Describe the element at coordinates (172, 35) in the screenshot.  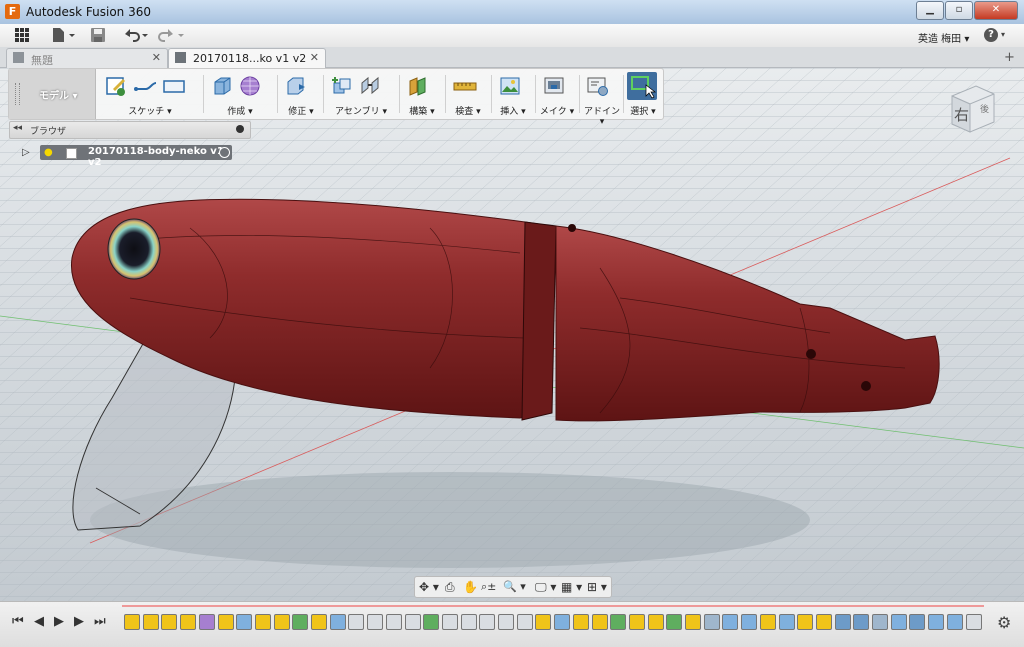
I see `redo-icon` at that location.